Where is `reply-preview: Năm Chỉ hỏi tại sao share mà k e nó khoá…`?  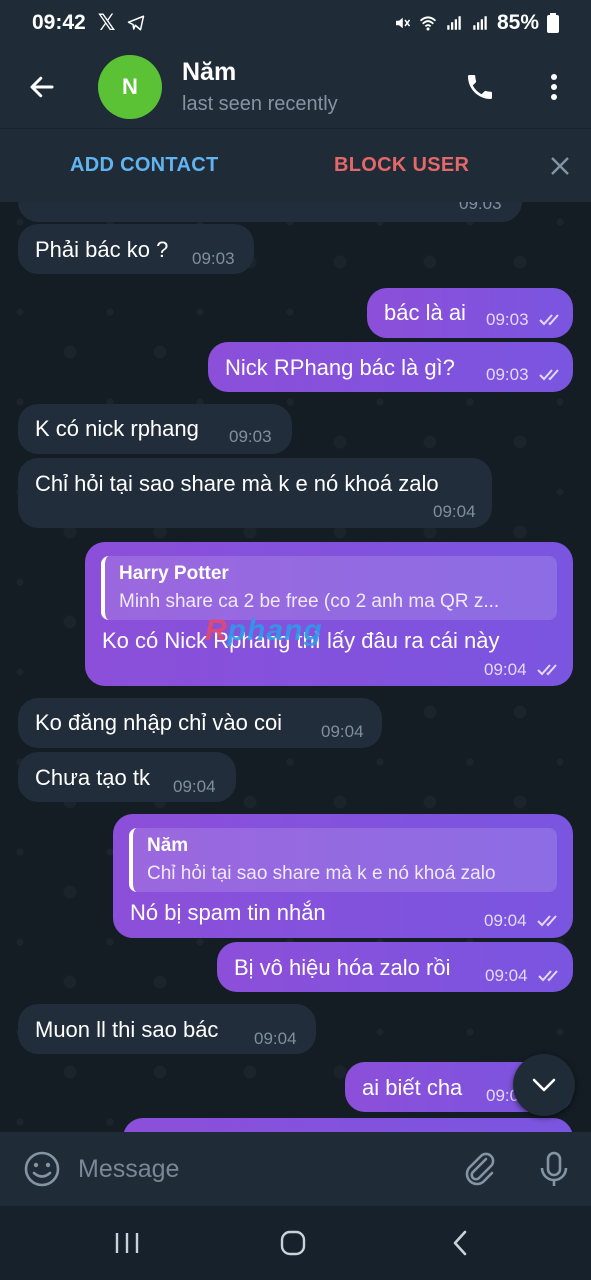
reply-preview: Năm Chỉ hỏi tại sao share mà k e nó khoá… is located at coordinates (343, 860).